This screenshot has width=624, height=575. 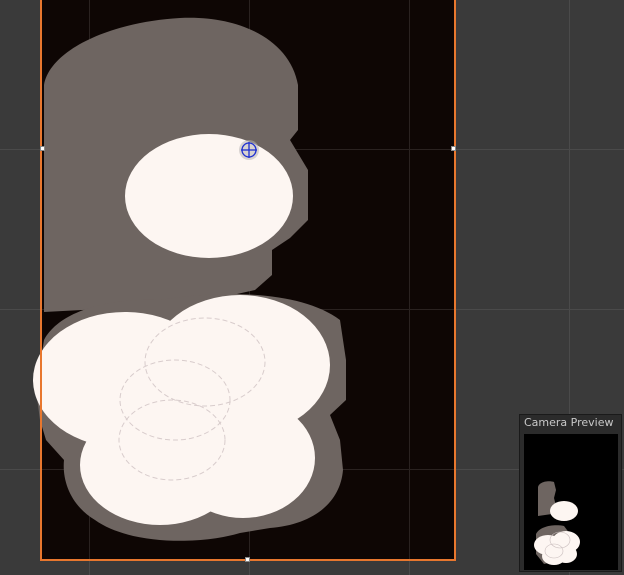 I want to click on camera-preview-panel: Camera Preview, so click(x=570, y=493).